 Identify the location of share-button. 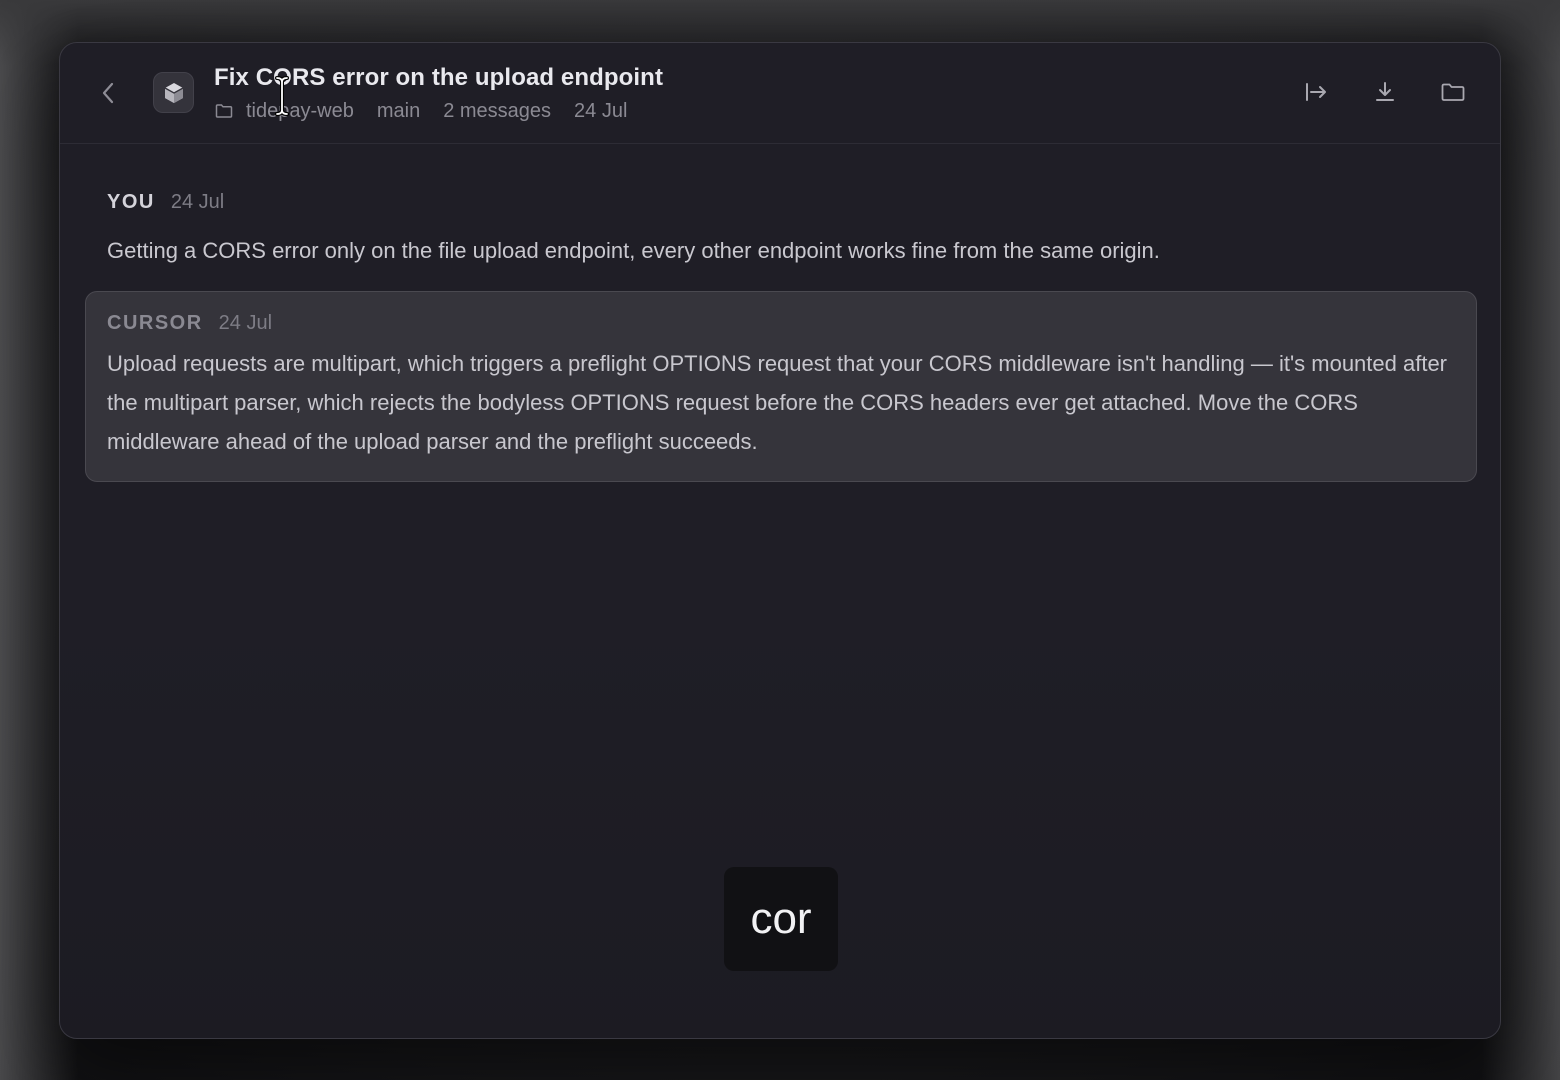
(1316, 92).